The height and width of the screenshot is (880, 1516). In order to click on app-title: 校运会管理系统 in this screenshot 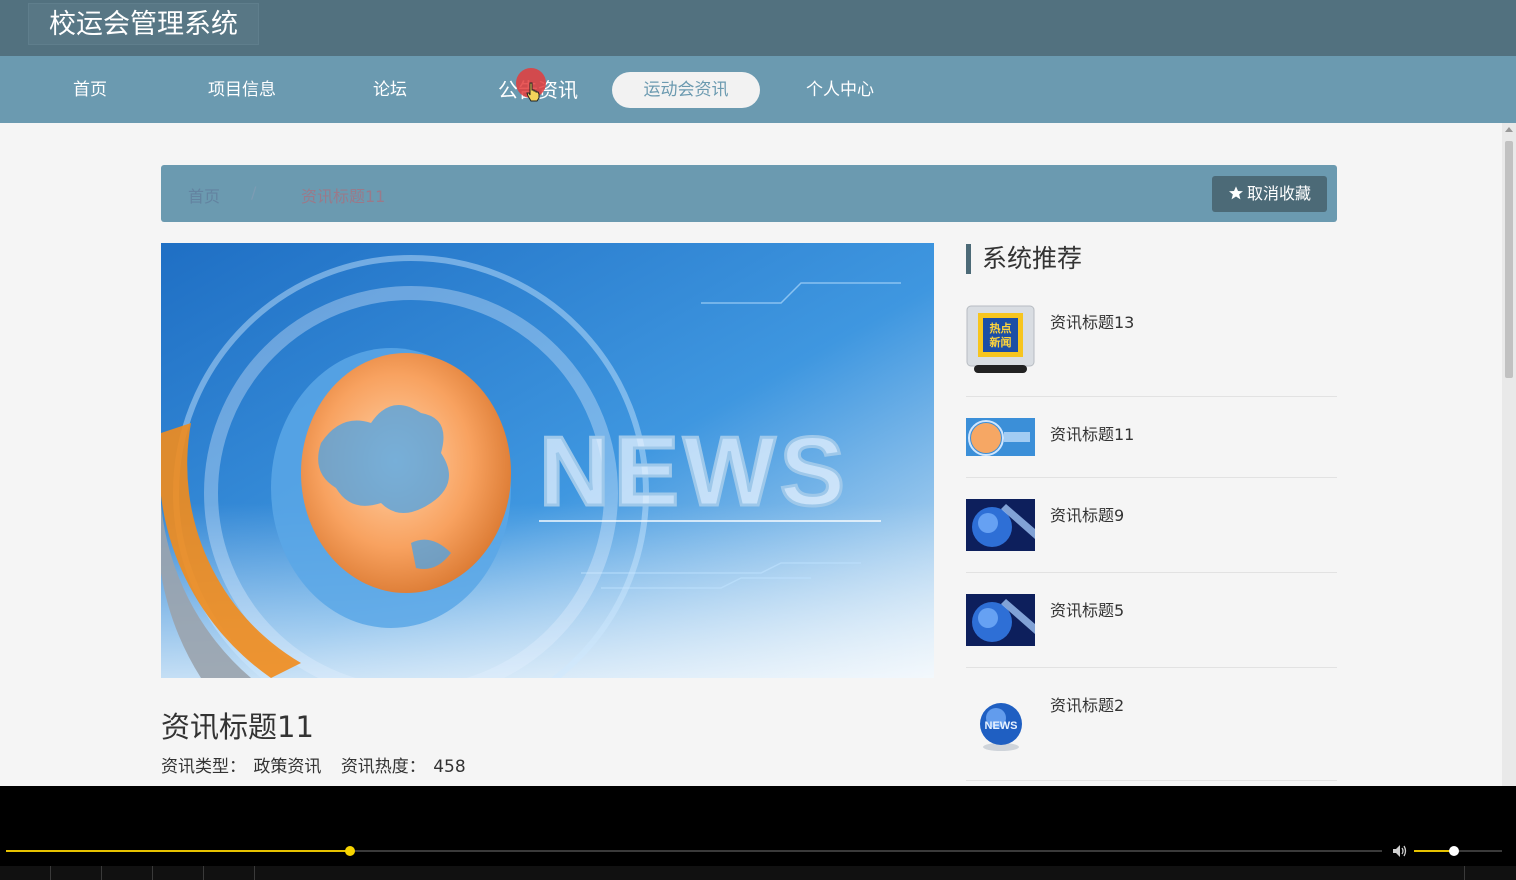, I will do `click(143, 24)`.